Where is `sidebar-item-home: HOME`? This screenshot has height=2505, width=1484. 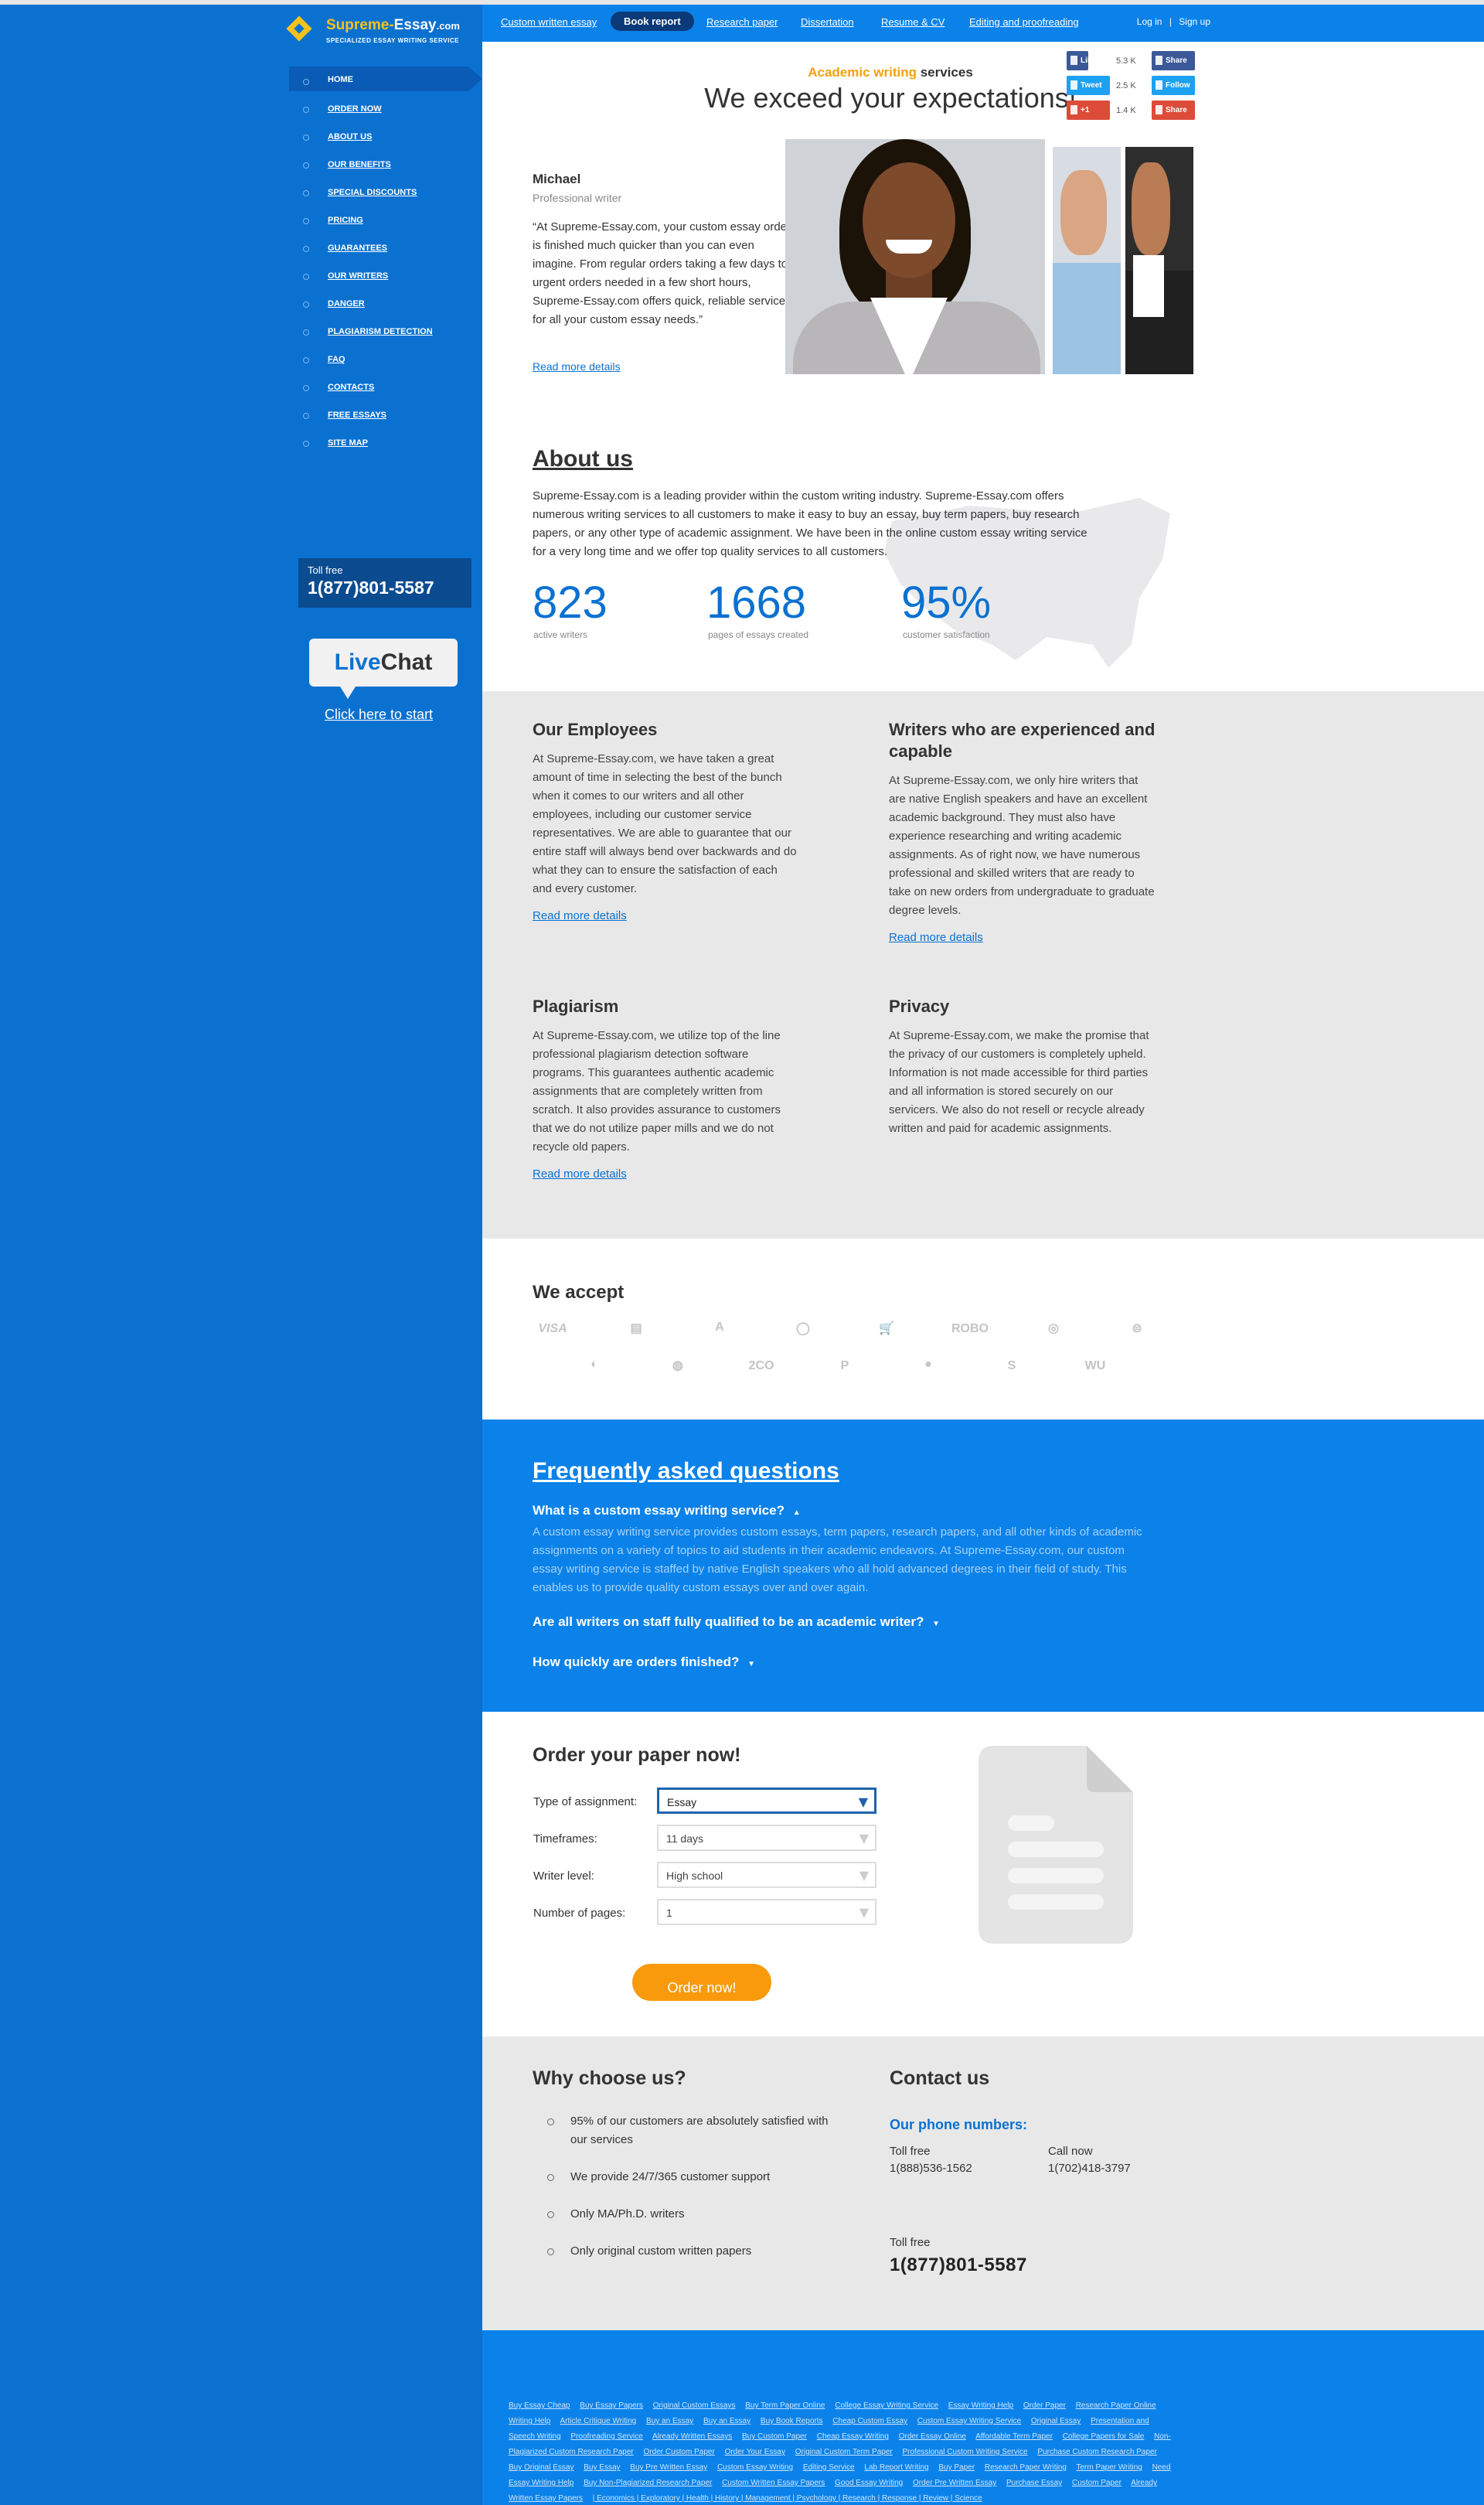 sidebar-item-home: HOME is located at coordinates (385, 78).